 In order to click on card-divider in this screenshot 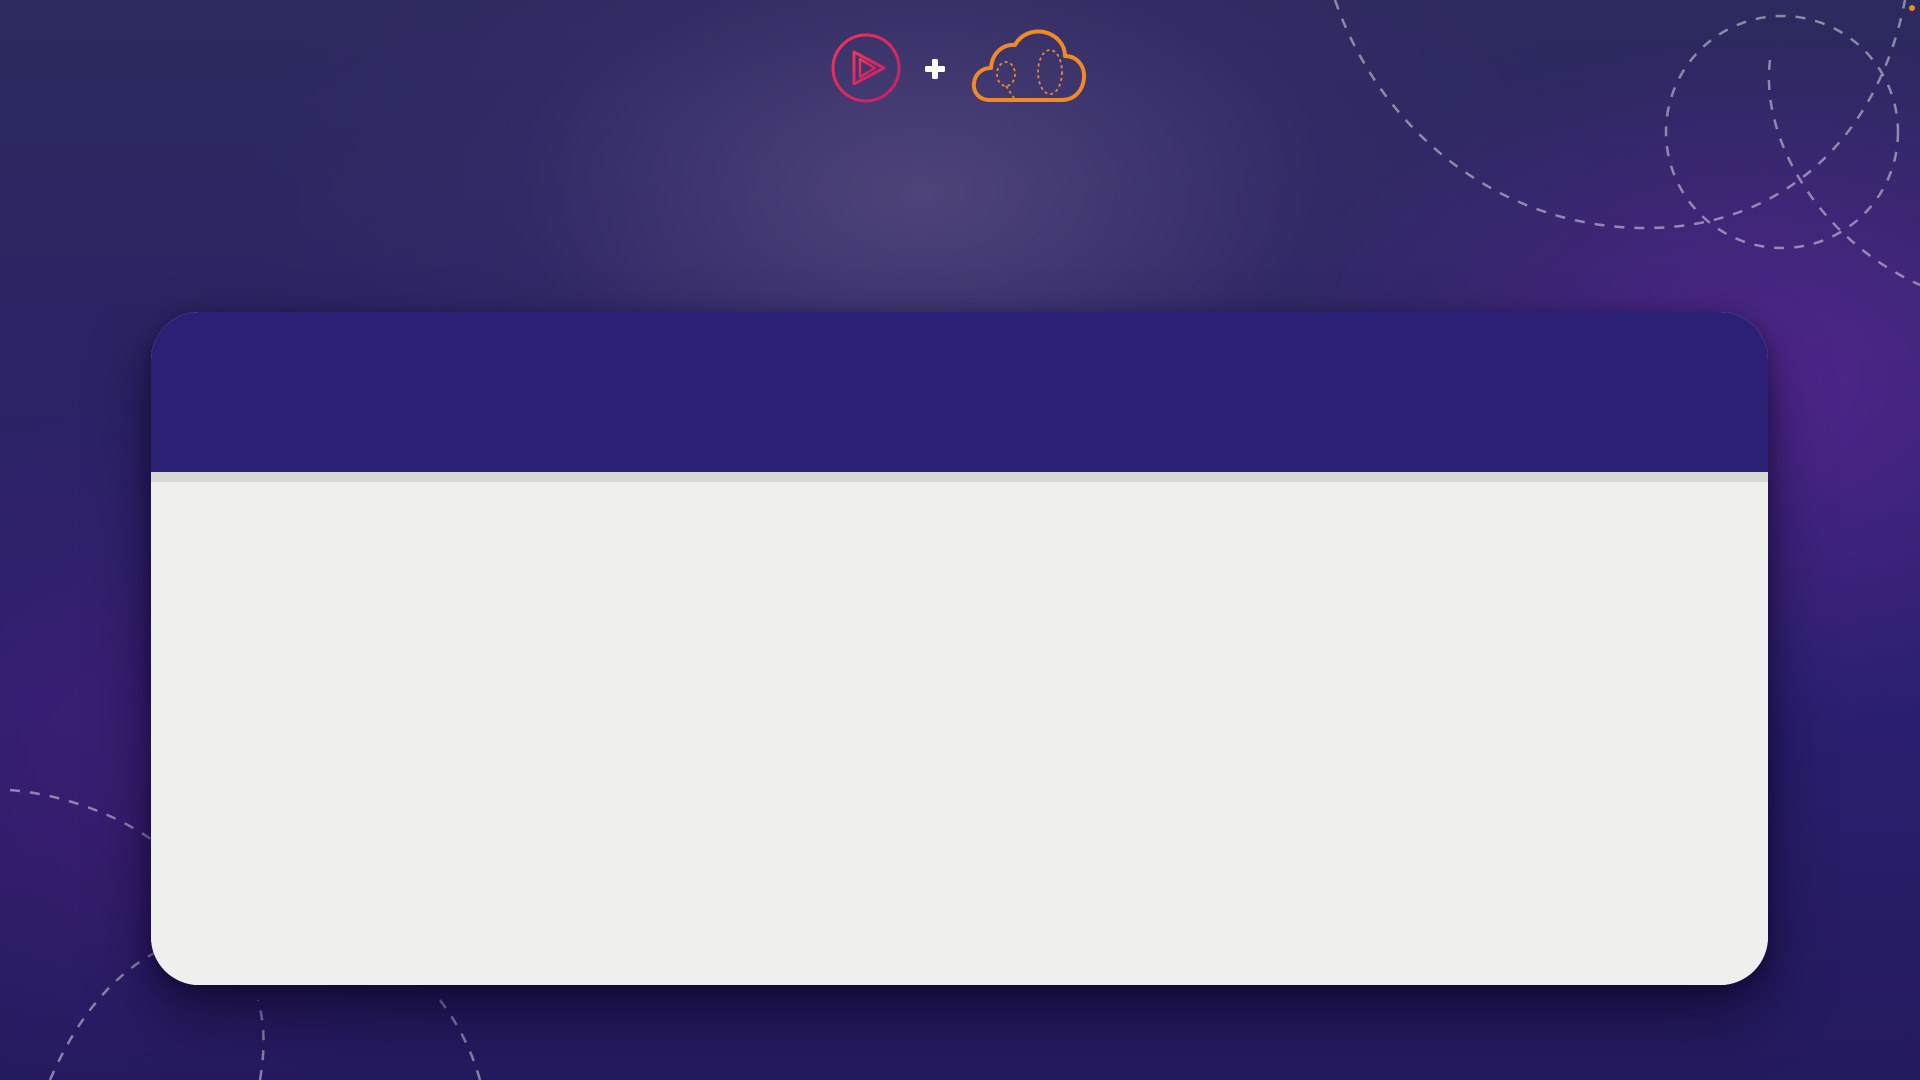, I will do `click(959, 477)`.